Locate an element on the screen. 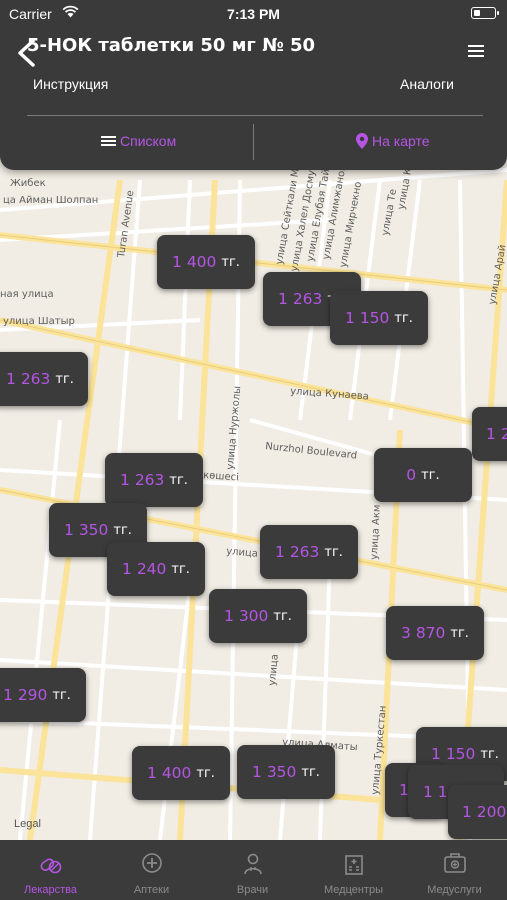 This screenshot has height=900, width=507. marker-price: 1 200 is located at coordinates (484, 812).